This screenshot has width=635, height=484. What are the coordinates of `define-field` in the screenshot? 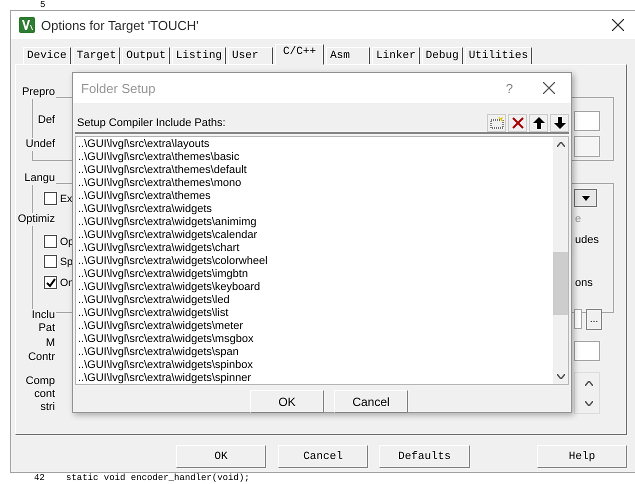 It's located at (587, 121).